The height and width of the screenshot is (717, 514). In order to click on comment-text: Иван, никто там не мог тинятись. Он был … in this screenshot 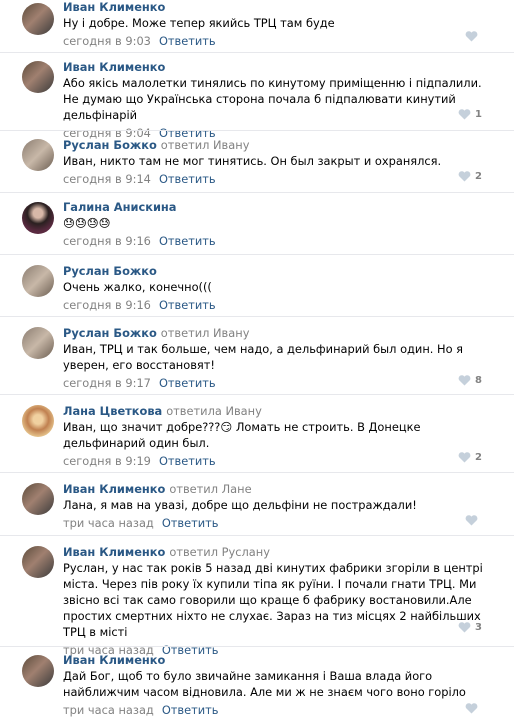, I will do `click(252, 161)`.